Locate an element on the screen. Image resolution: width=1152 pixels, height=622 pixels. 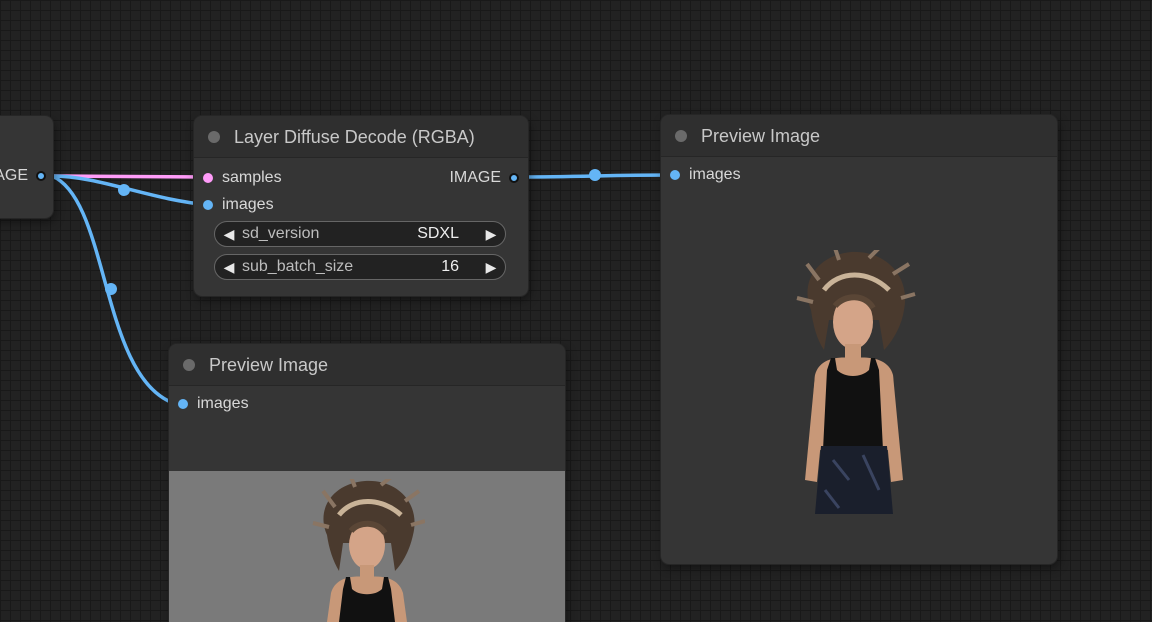
node-title-bar: Layer Diffuse Decode (RGBA) is located at coordinates (361, 137).